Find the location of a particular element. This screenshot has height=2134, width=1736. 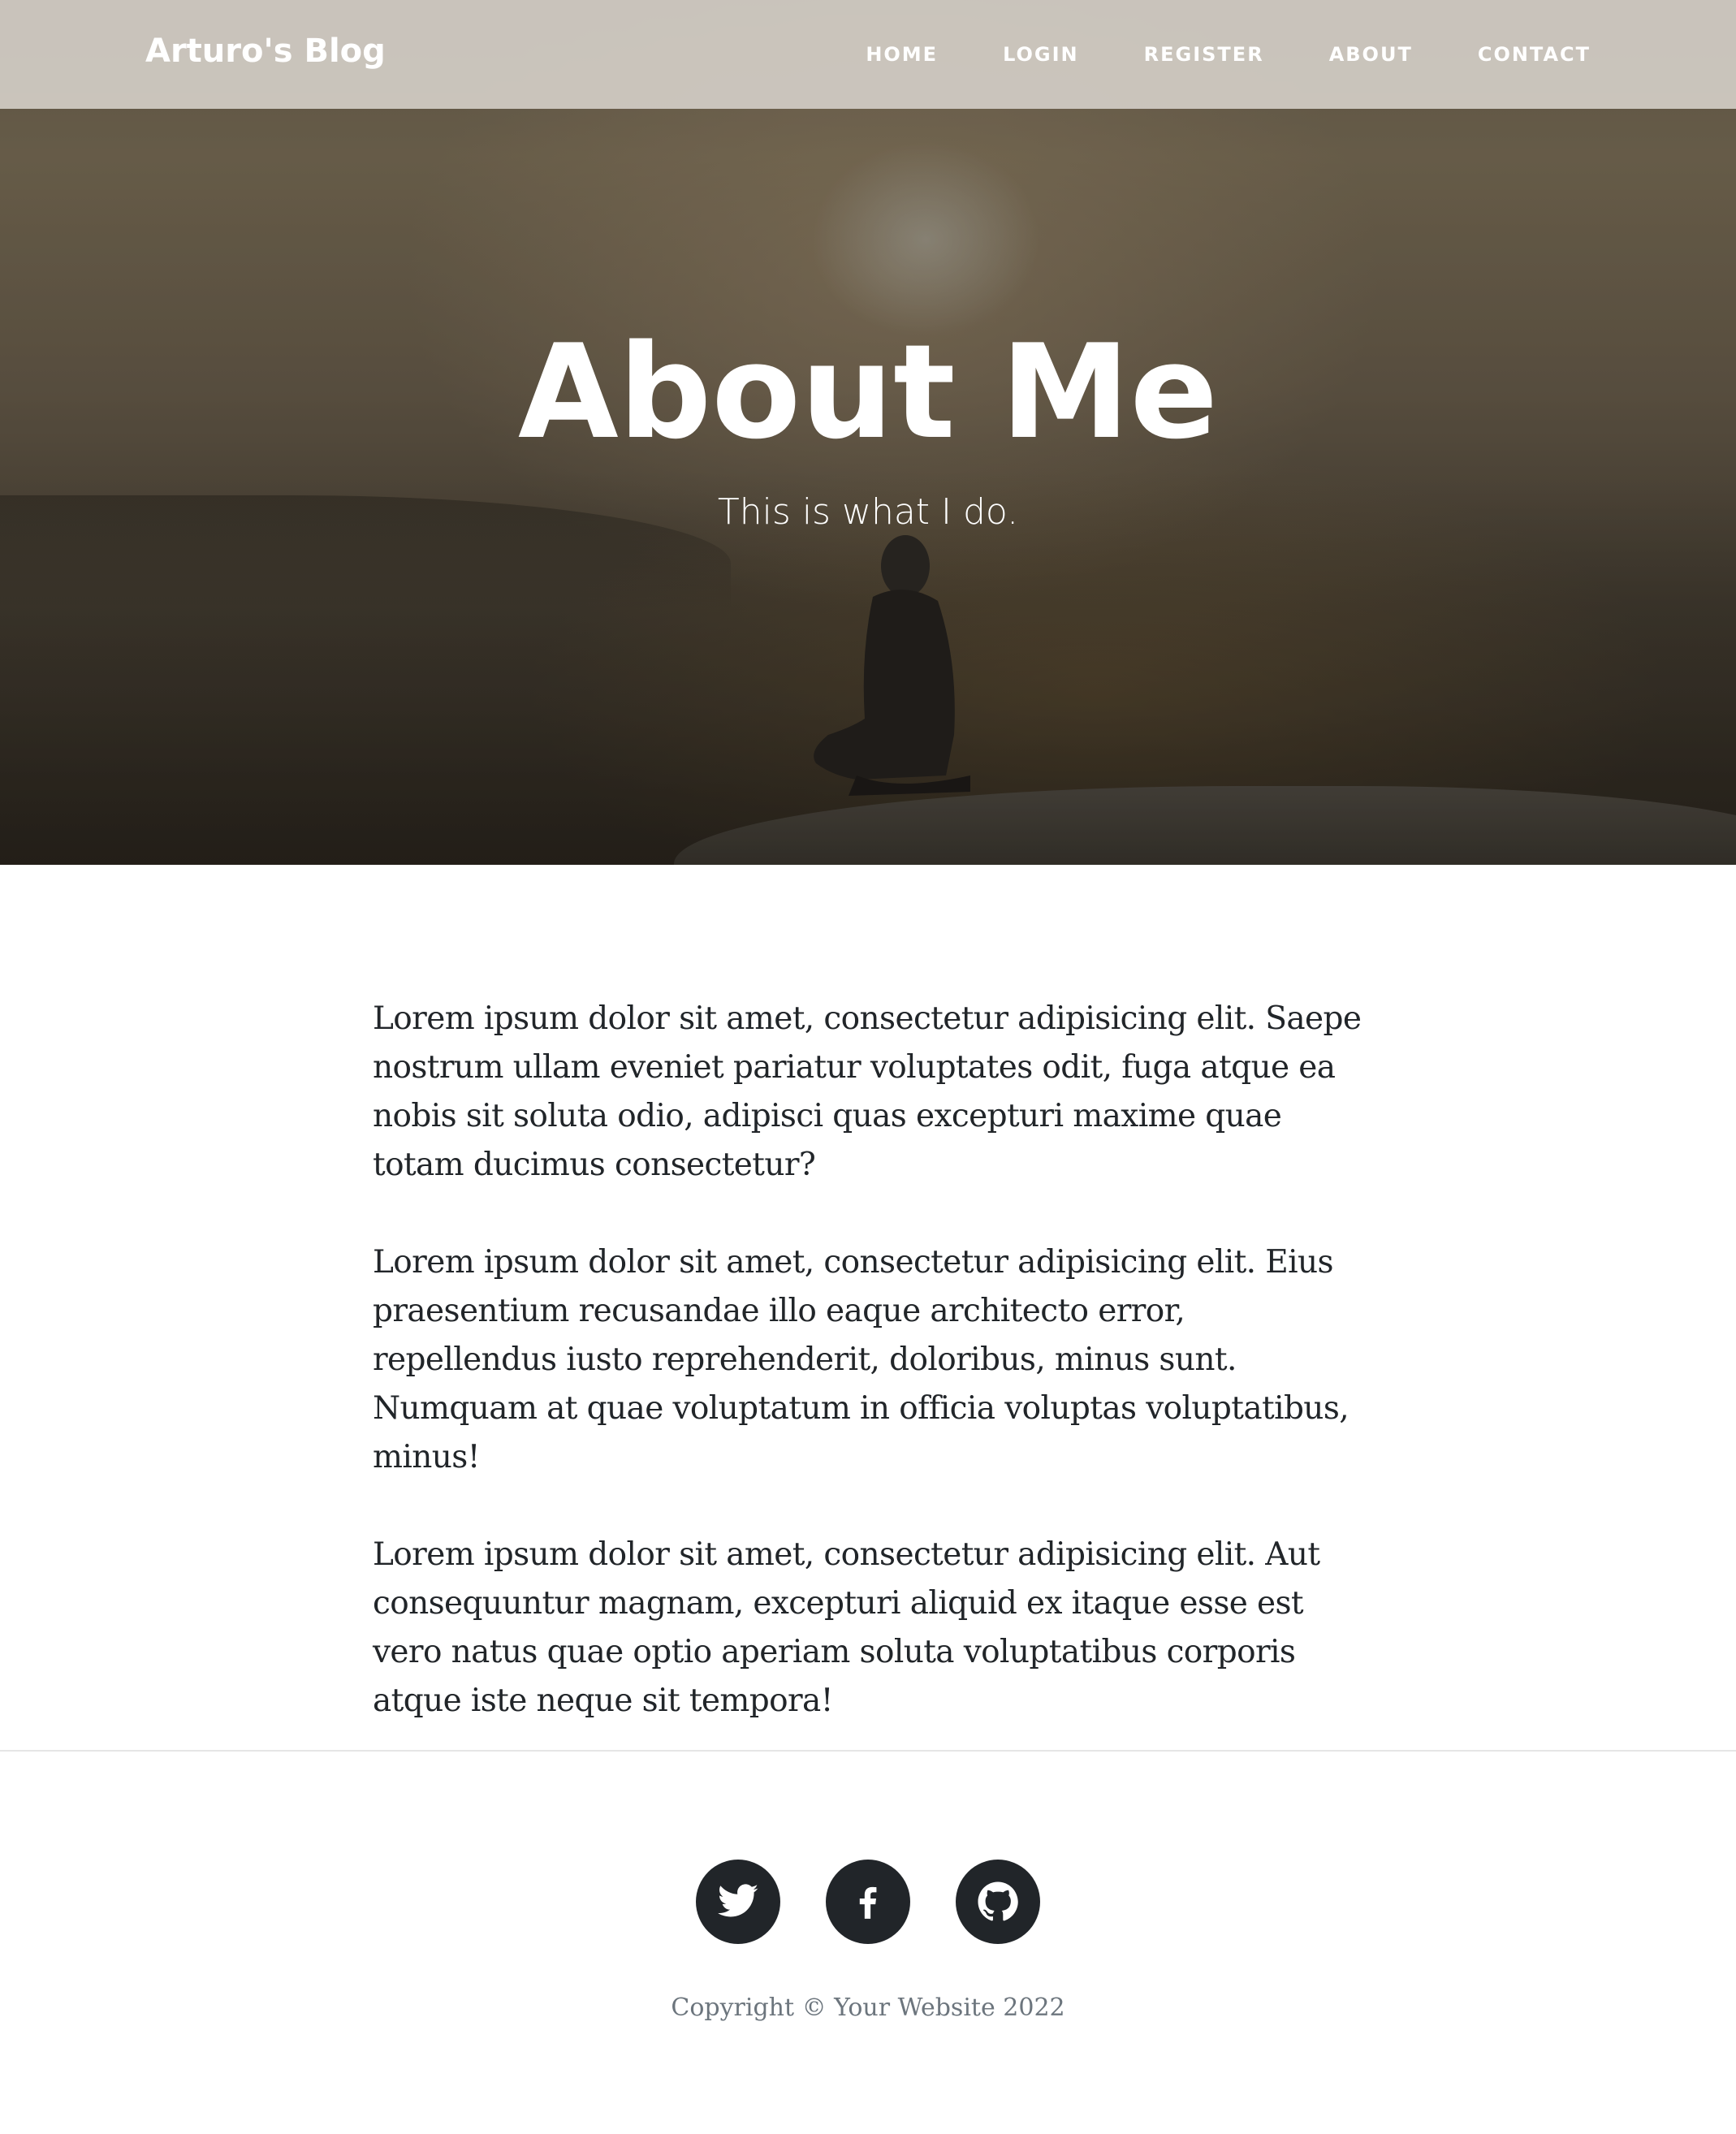

nav-links: HOME LOGIN REGISTER ABOUT CONTACT is located at coordinates (1196, 54).